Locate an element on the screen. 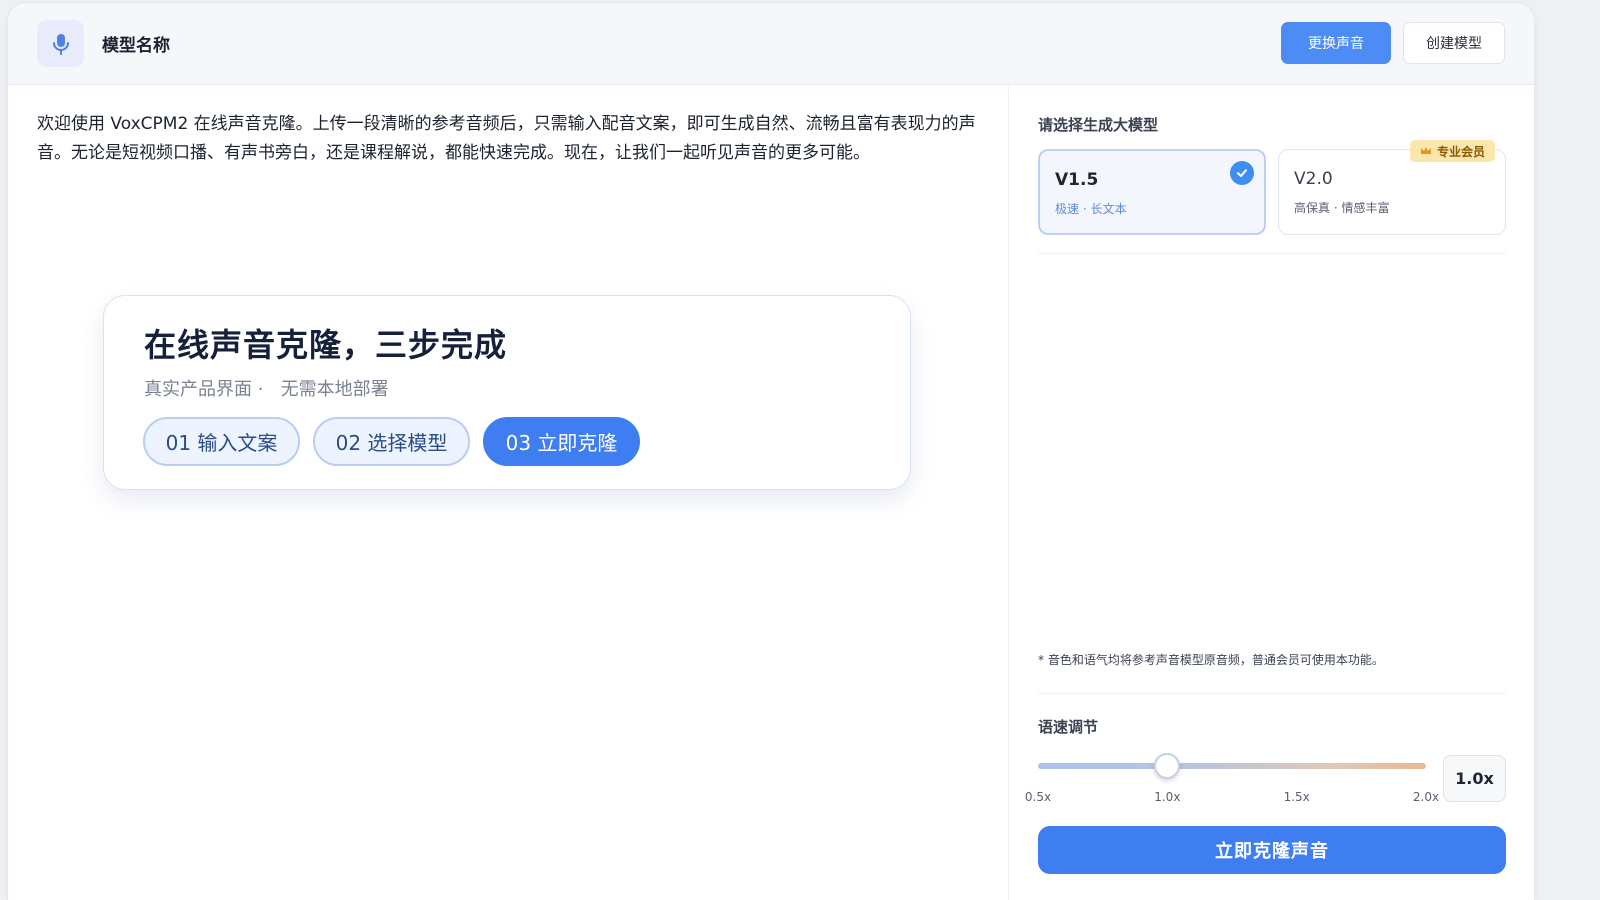  pro-member-badge: 专业会员 is located at coordinates (1452, 151).